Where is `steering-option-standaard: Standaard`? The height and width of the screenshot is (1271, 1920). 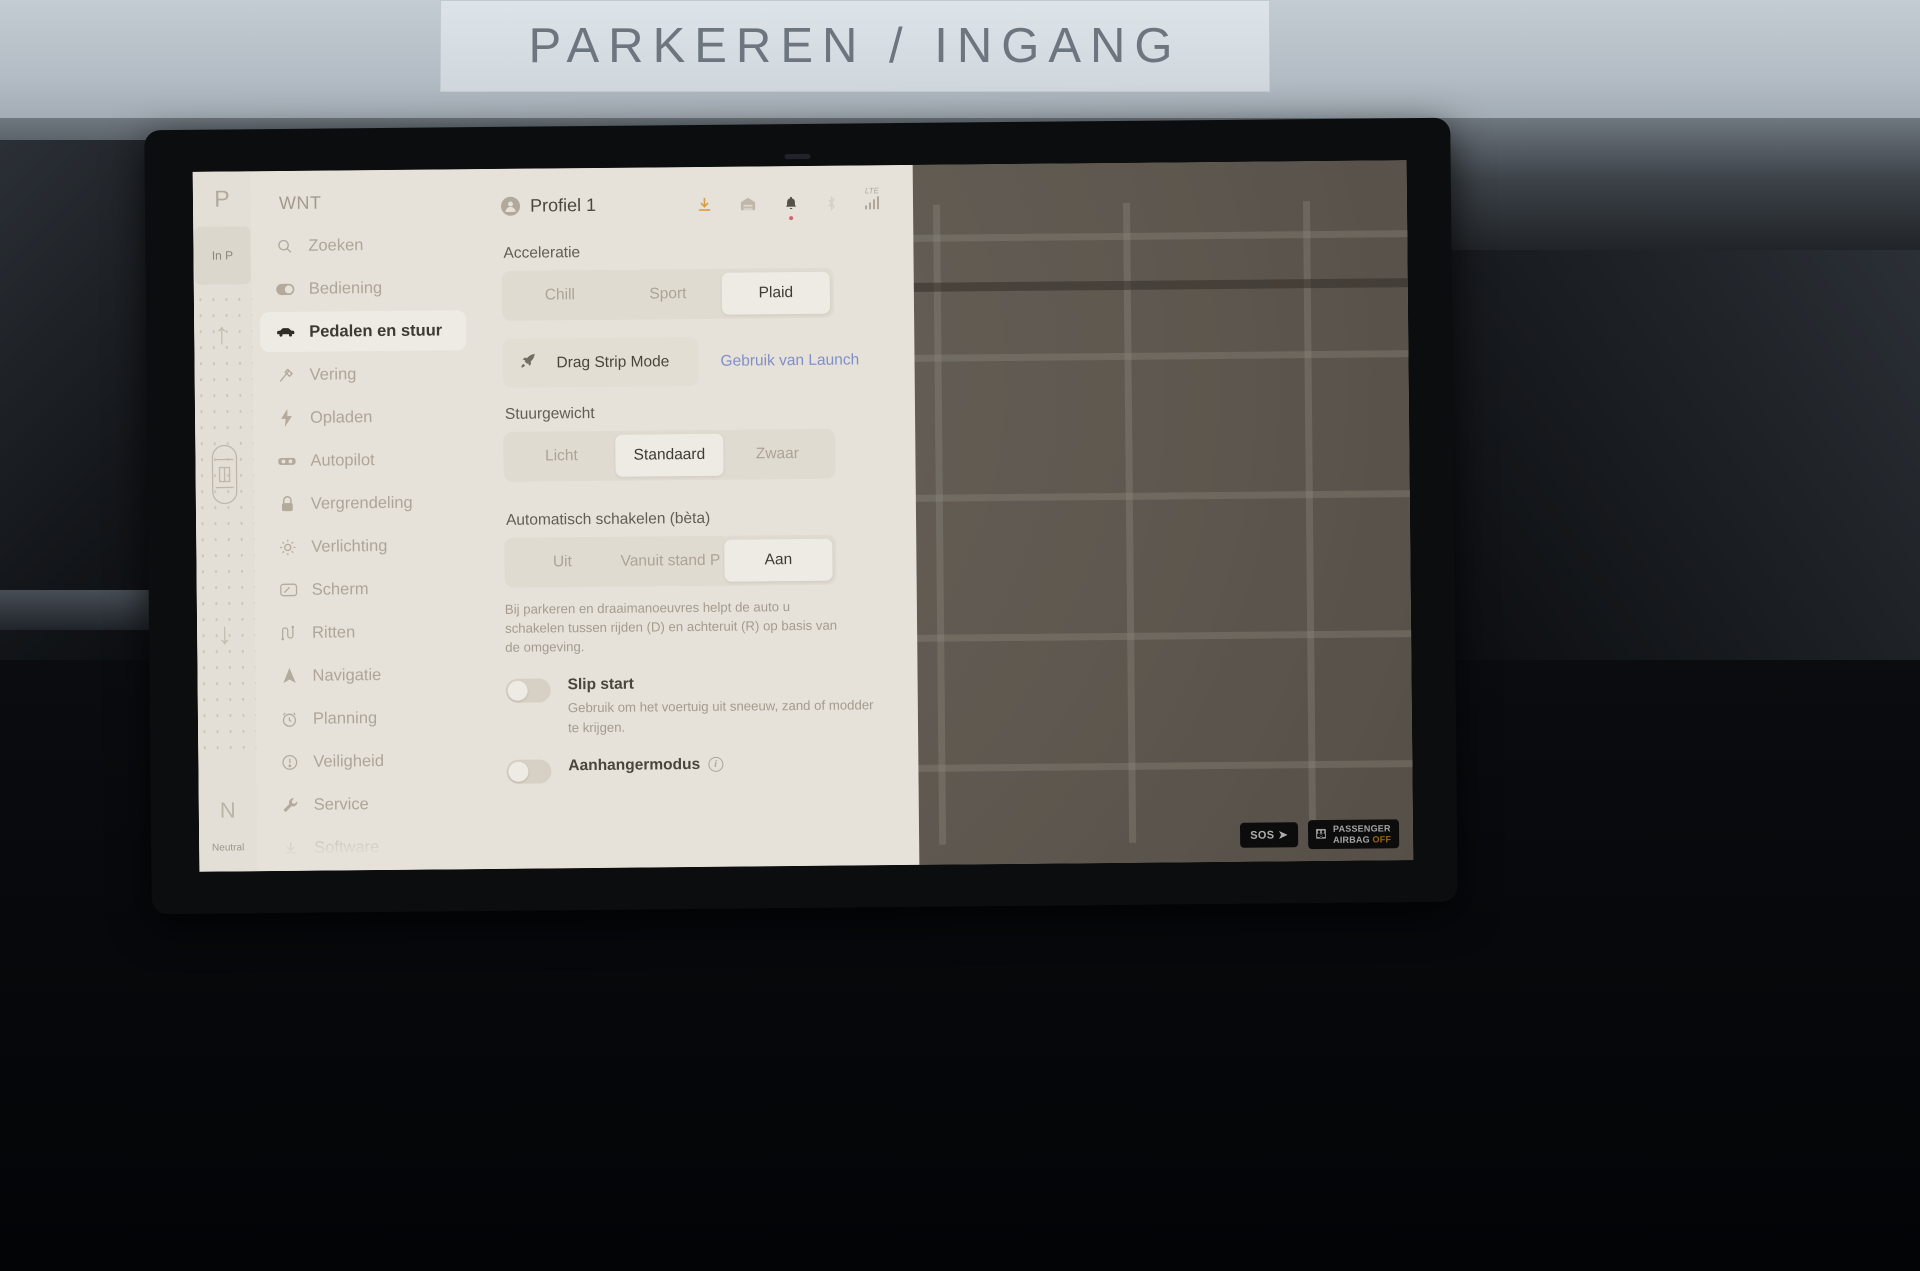 steering-option-standaard: Standaard is located at coordinates (669, 455).